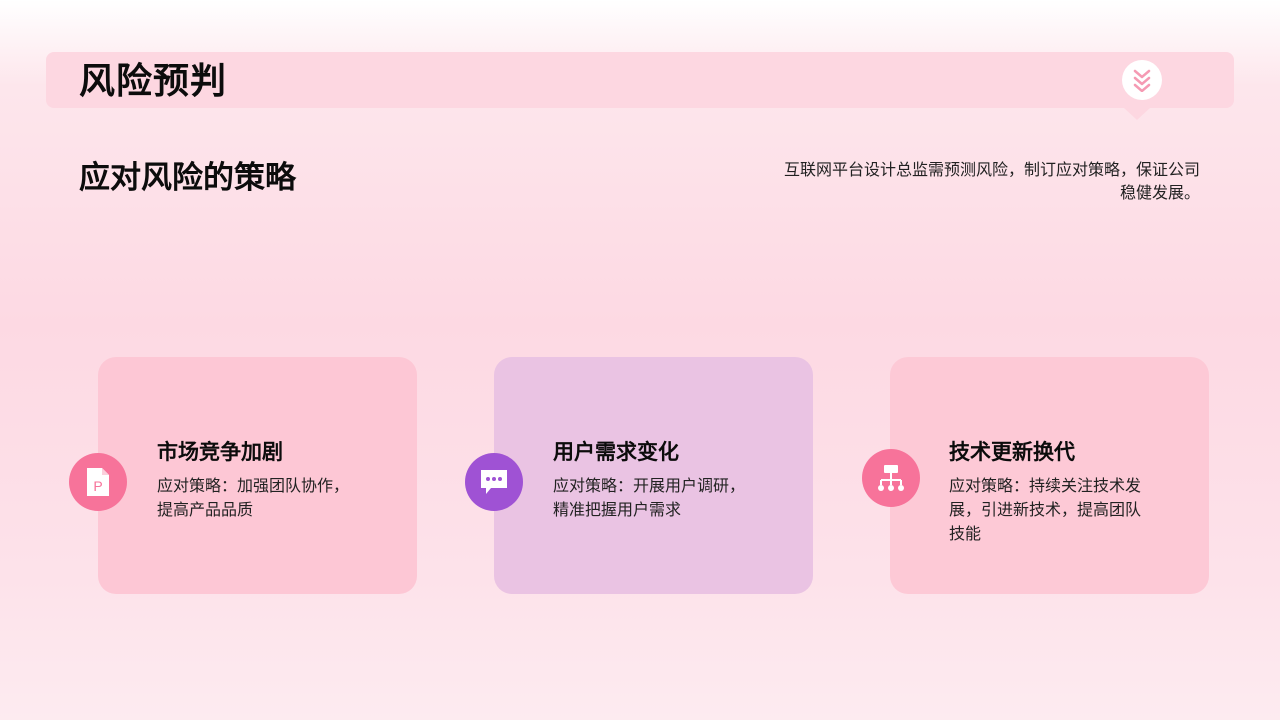 This screenshot has height=720, width=1280. I want to click on chat-bubble-icon, so click(494, 482).